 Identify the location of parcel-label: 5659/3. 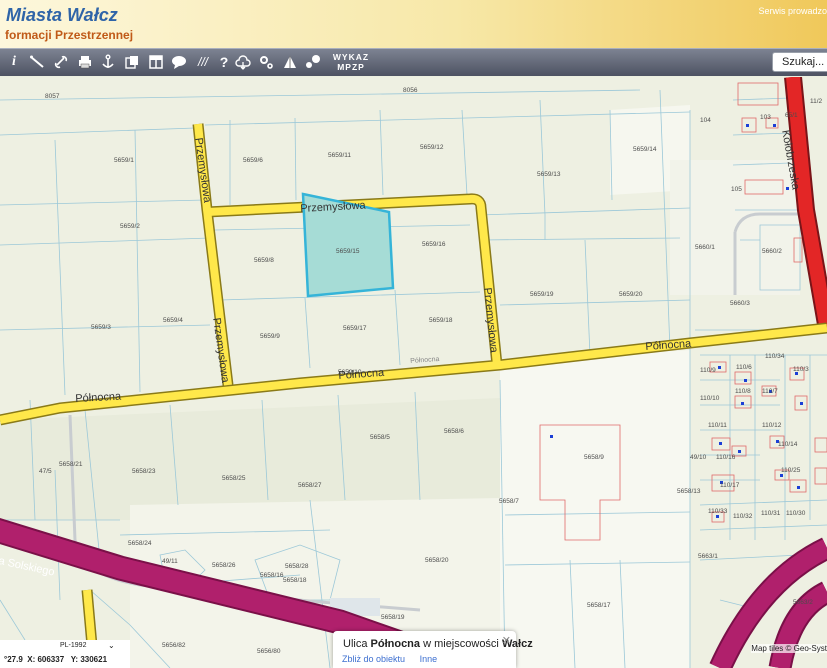
(101, 327).